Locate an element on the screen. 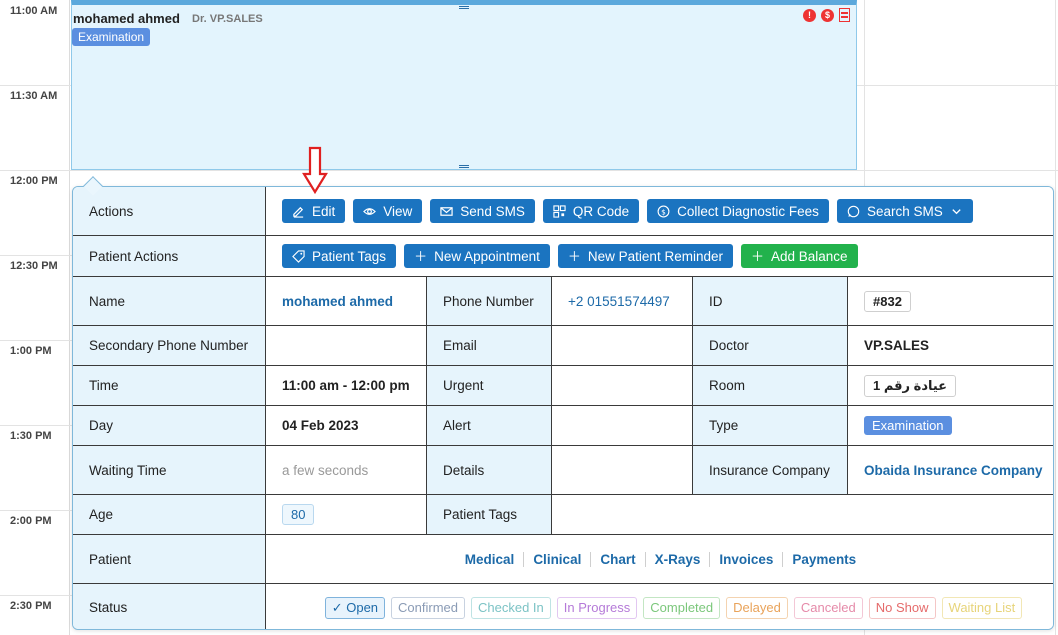  details-label: Details is located at coordinates (489, 470).